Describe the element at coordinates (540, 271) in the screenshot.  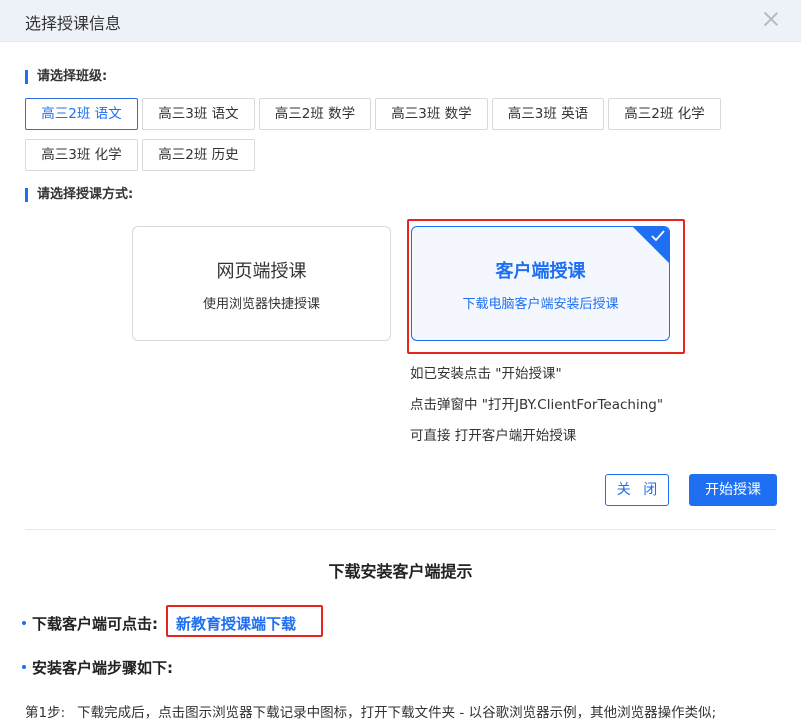
I see `client-card-title: 客户端授课` at that location.